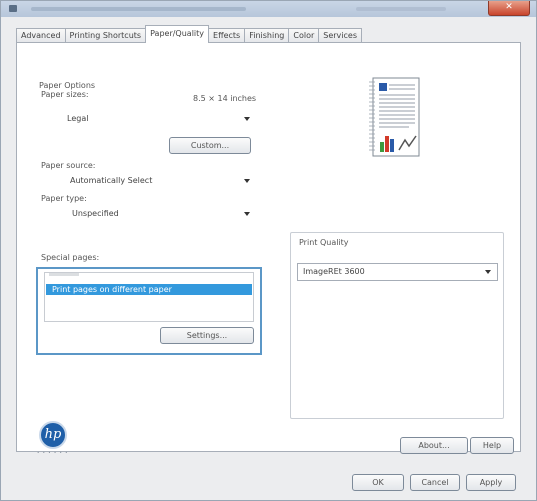  Describe the element at coordinates (177, 34) in the screenshot. I see `tab-paper-quality: Paper/Quality` at that location.